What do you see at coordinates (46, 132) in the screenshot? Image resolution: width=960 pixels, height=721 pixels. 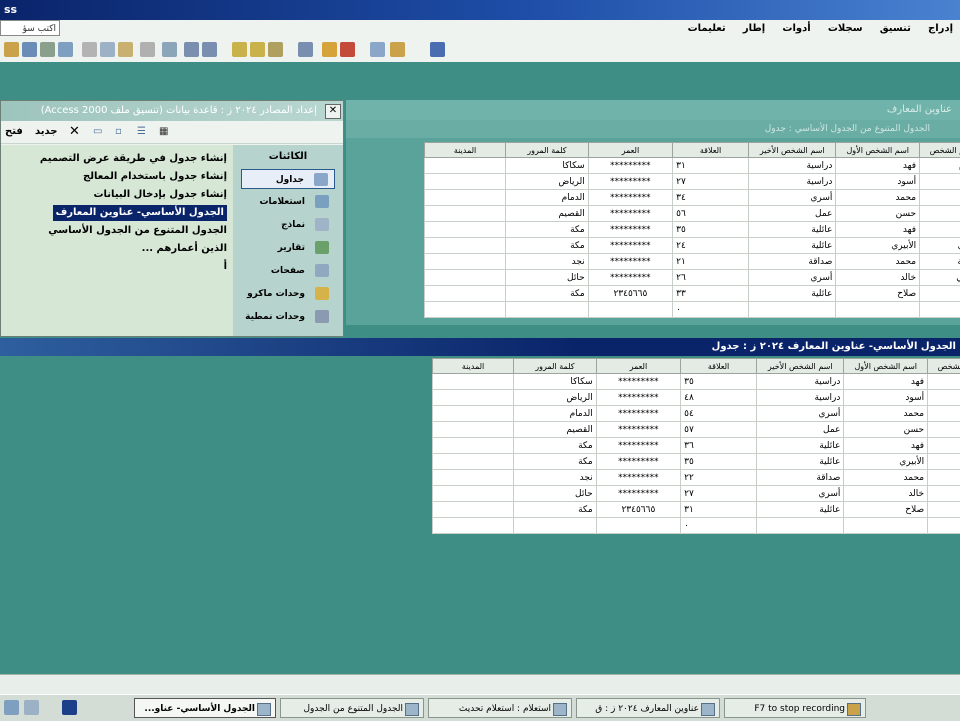 I see `new-object-button: جديد` at bounding box center [46, 132].